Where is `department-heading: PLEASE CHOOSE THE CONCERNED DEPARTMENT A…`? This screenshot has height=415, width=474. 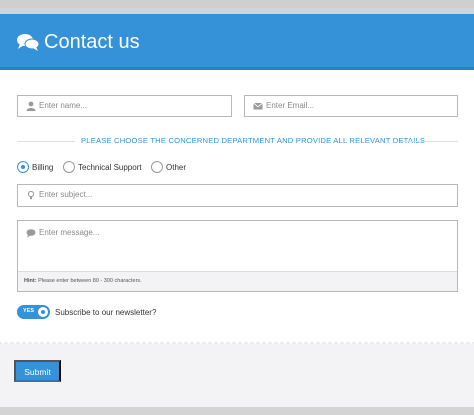
department-heading: PLEASE CHOOSE THE CONCERNED DEPARTMENT A… is located at coordinates (253, 140).